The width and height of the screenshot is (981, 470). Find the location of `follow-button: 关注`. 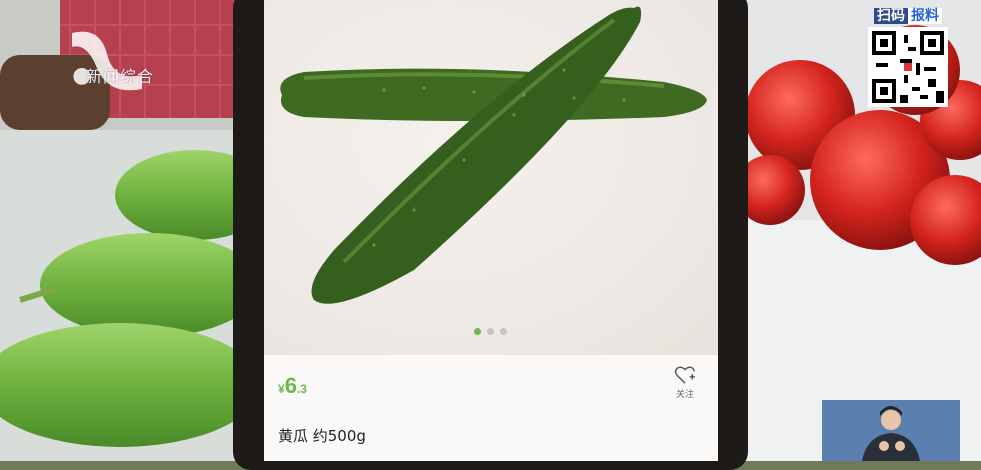

follow-button: 关注 is located at coordinates (685, 382).